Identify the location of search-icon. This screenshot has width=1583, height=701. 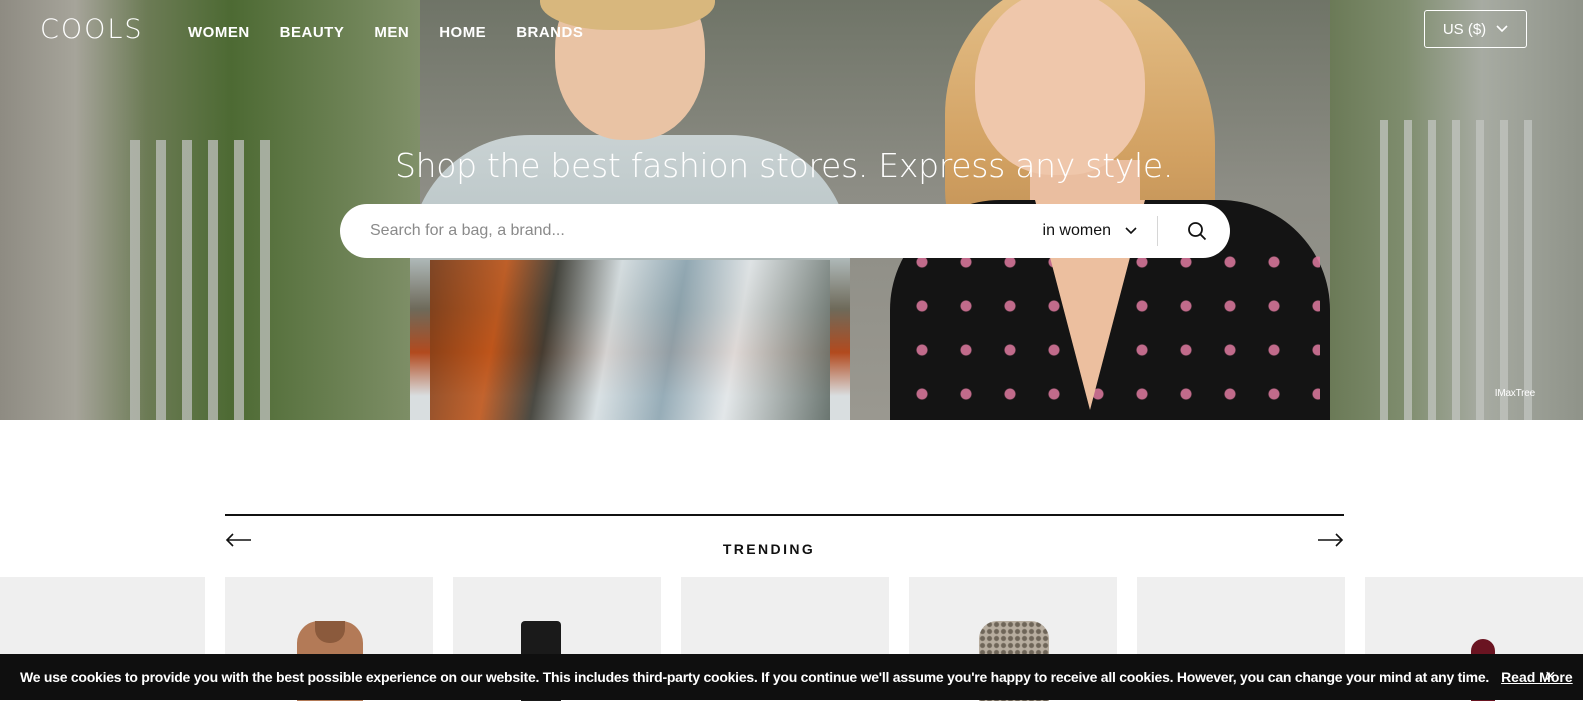
(1197, 231).